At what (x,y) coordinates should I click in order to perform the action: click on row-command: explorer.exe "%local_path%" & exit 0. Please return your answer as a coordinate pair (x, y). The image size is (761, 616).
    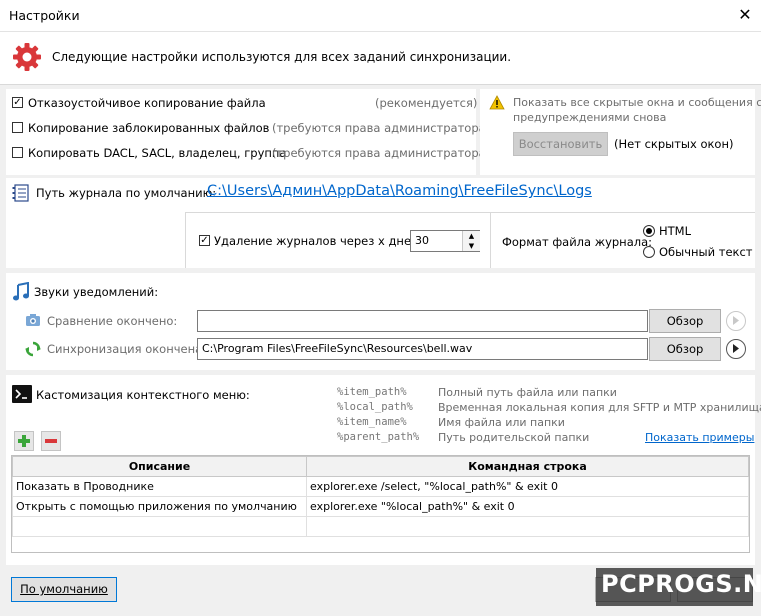
    Looking at the image, I should click on (527, 506).